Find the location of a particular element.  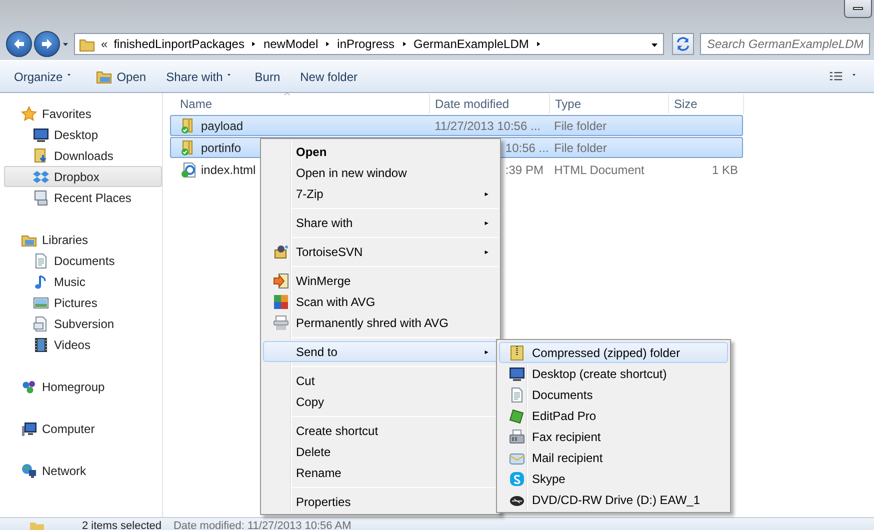

date-modified: :39 PM is located at coordinates (524, 169).